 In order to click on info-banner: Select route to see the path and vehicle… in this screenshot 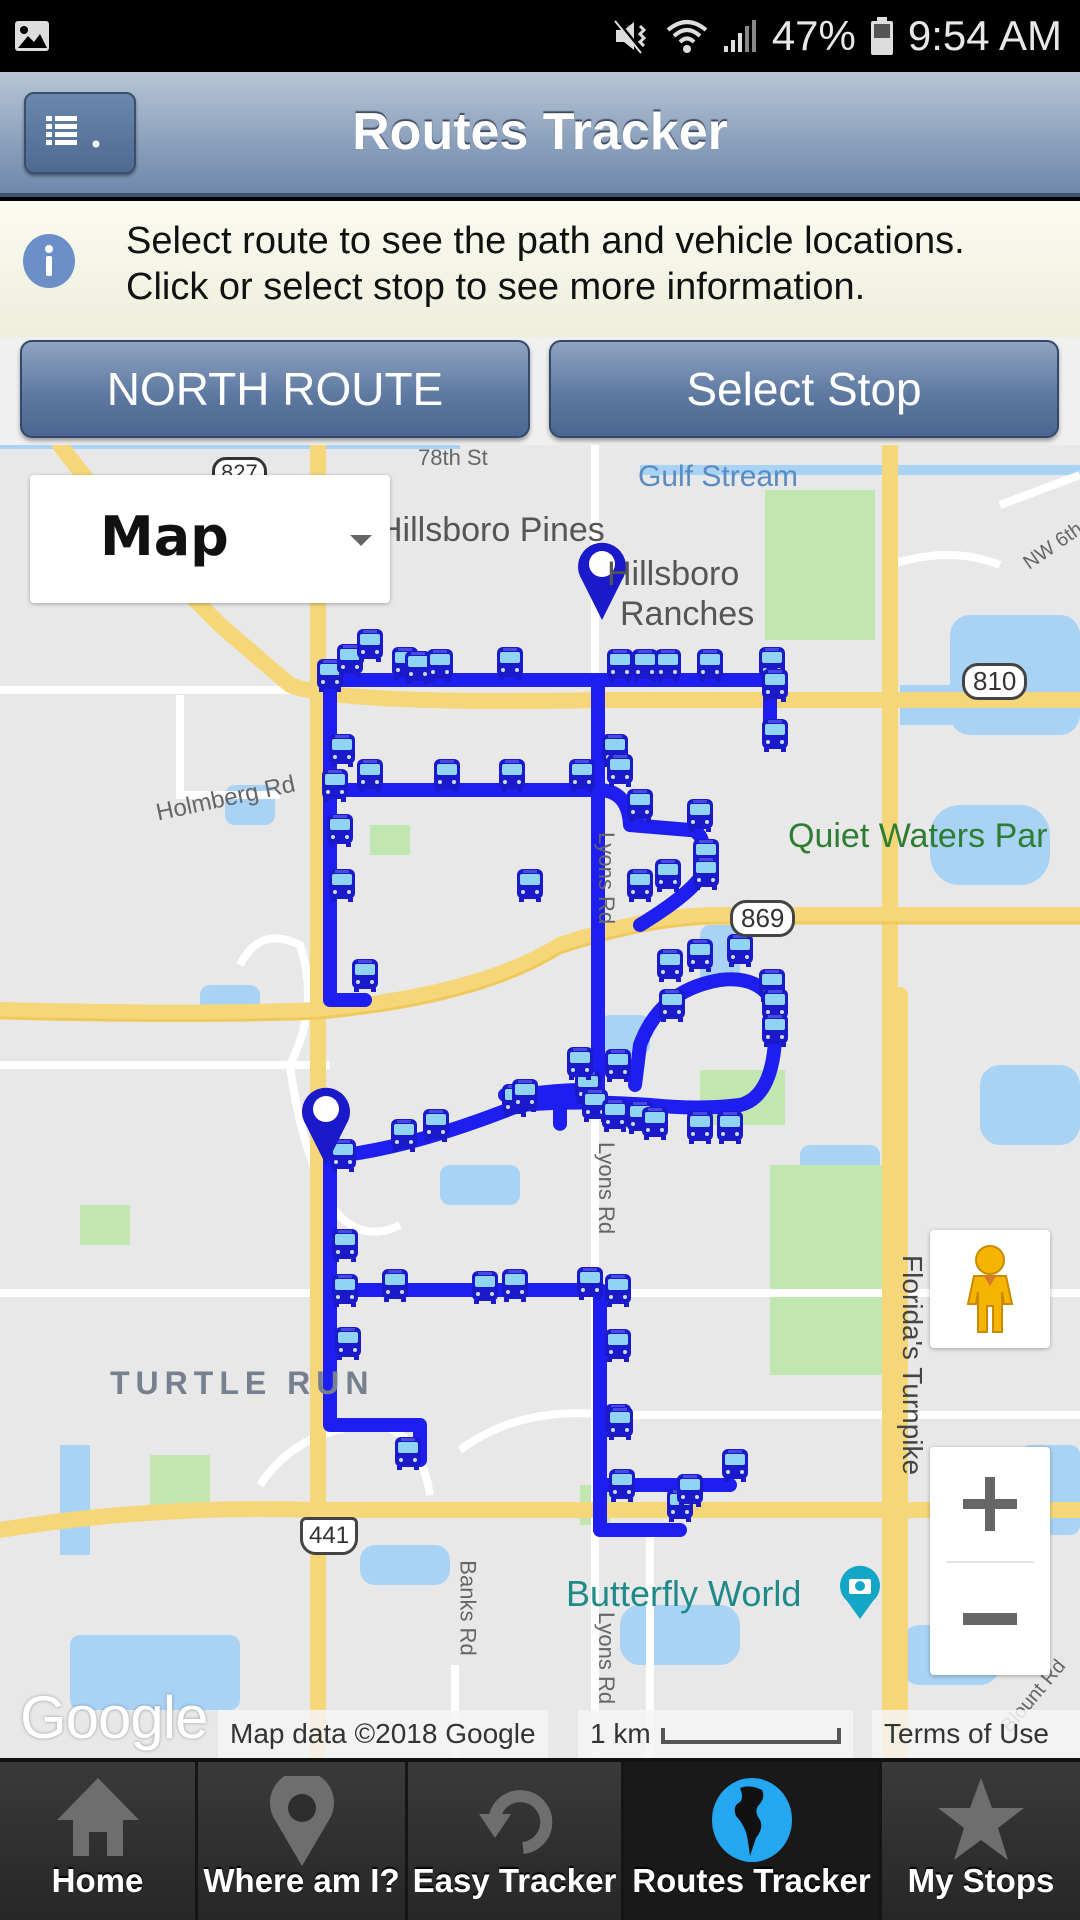, I will do `click(540, 269)`.